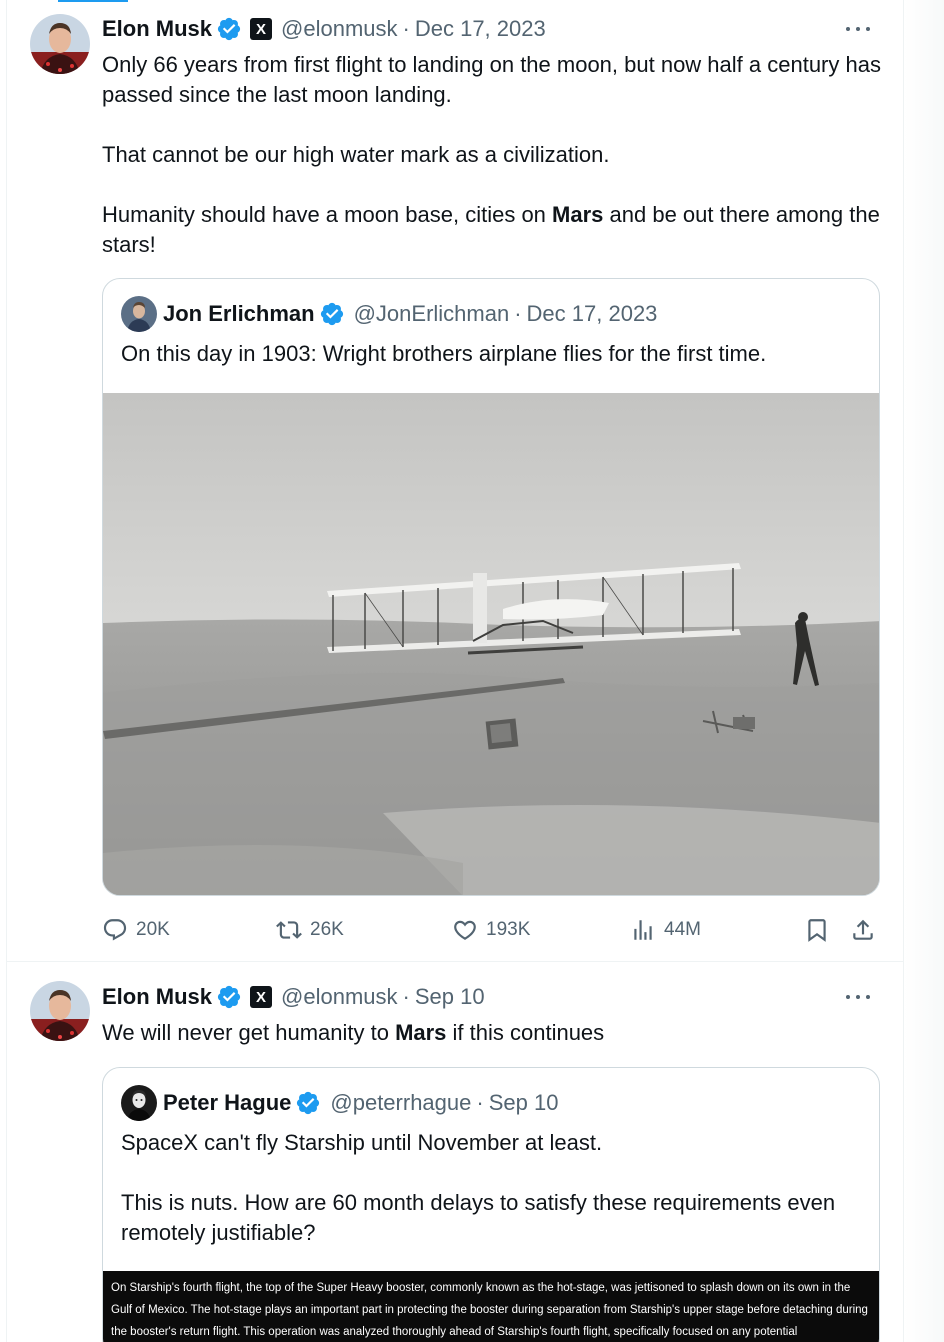 This screenshot has height=1342, width=944. I want to click on tweet-header: Elon Musk X @elonmusk · Dec 17, 2023, so click(324, 29).